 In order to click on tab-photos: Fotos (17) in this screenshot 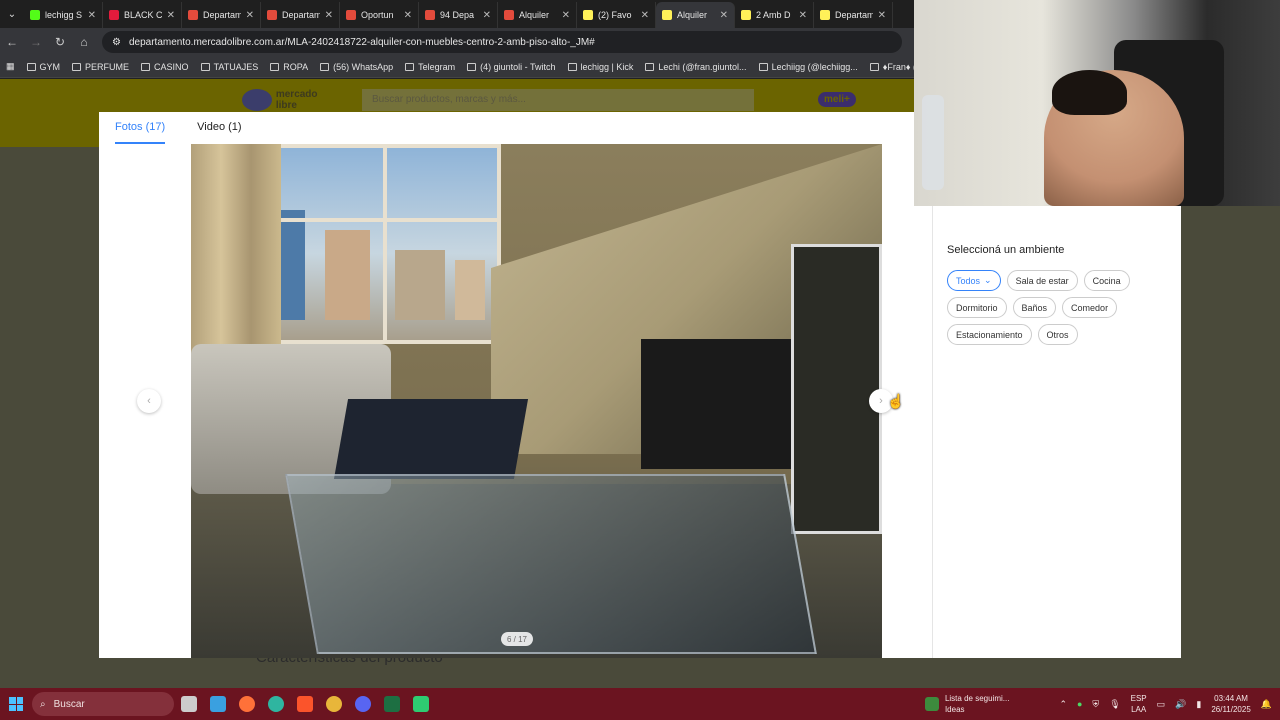, I will do `click(140, 128)`.